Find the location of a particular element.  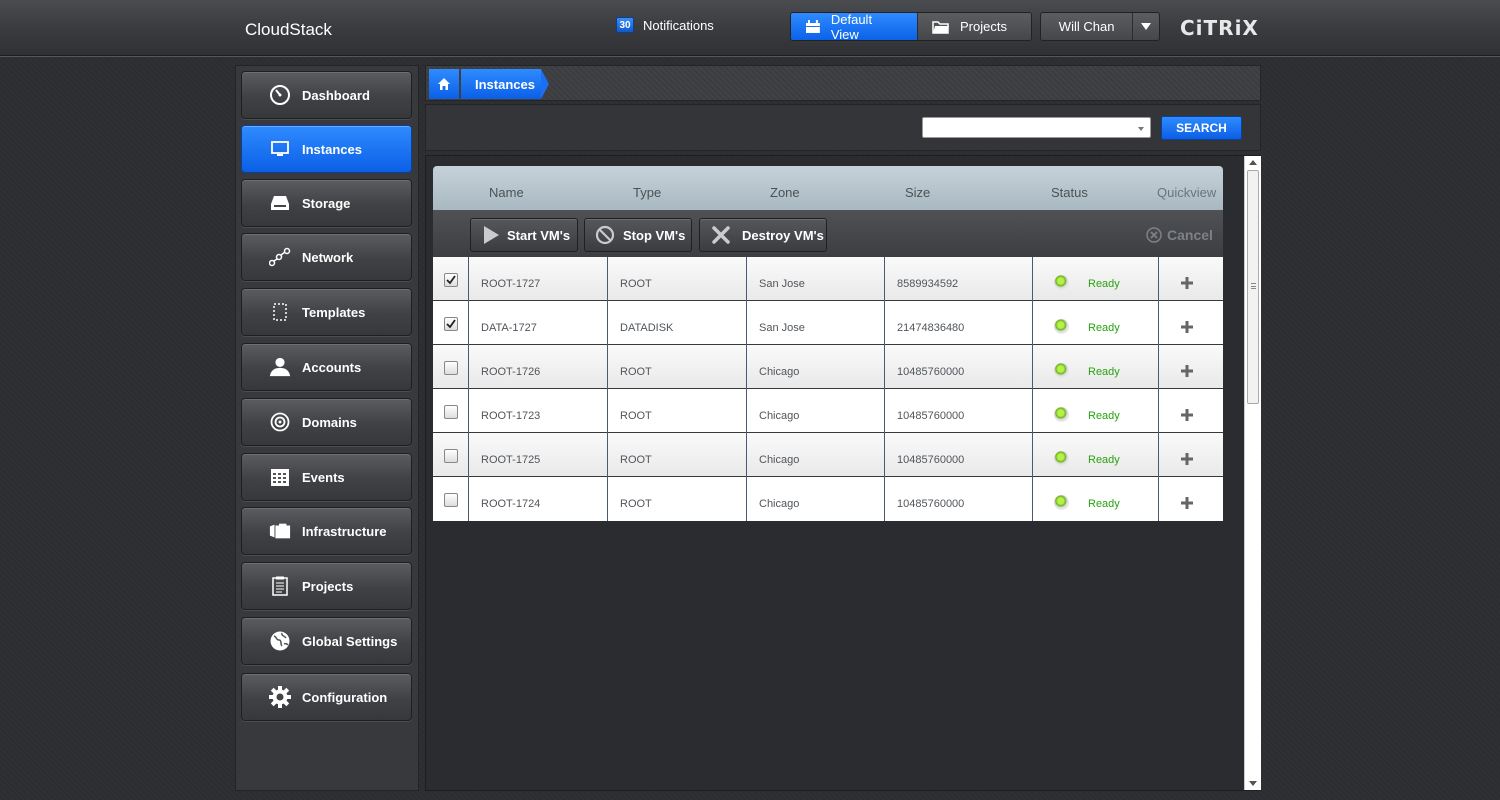

quickview-cell is located at coordinates (1191, 323).